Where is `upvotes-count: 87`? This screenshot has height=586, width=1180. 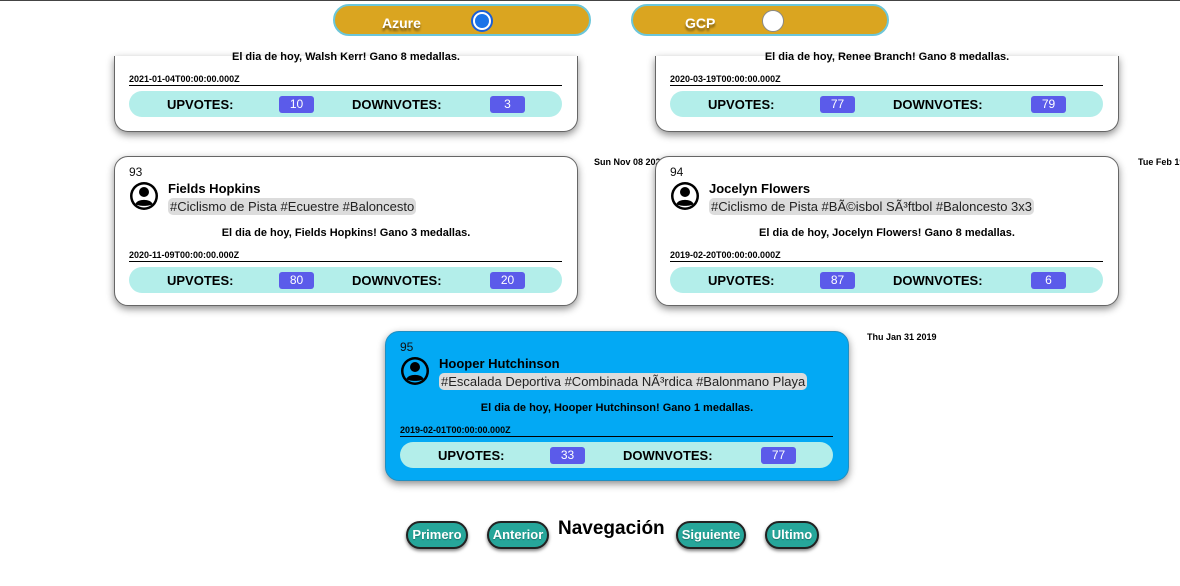 upvotes-count: 87 is located at coordinates (837, 280).